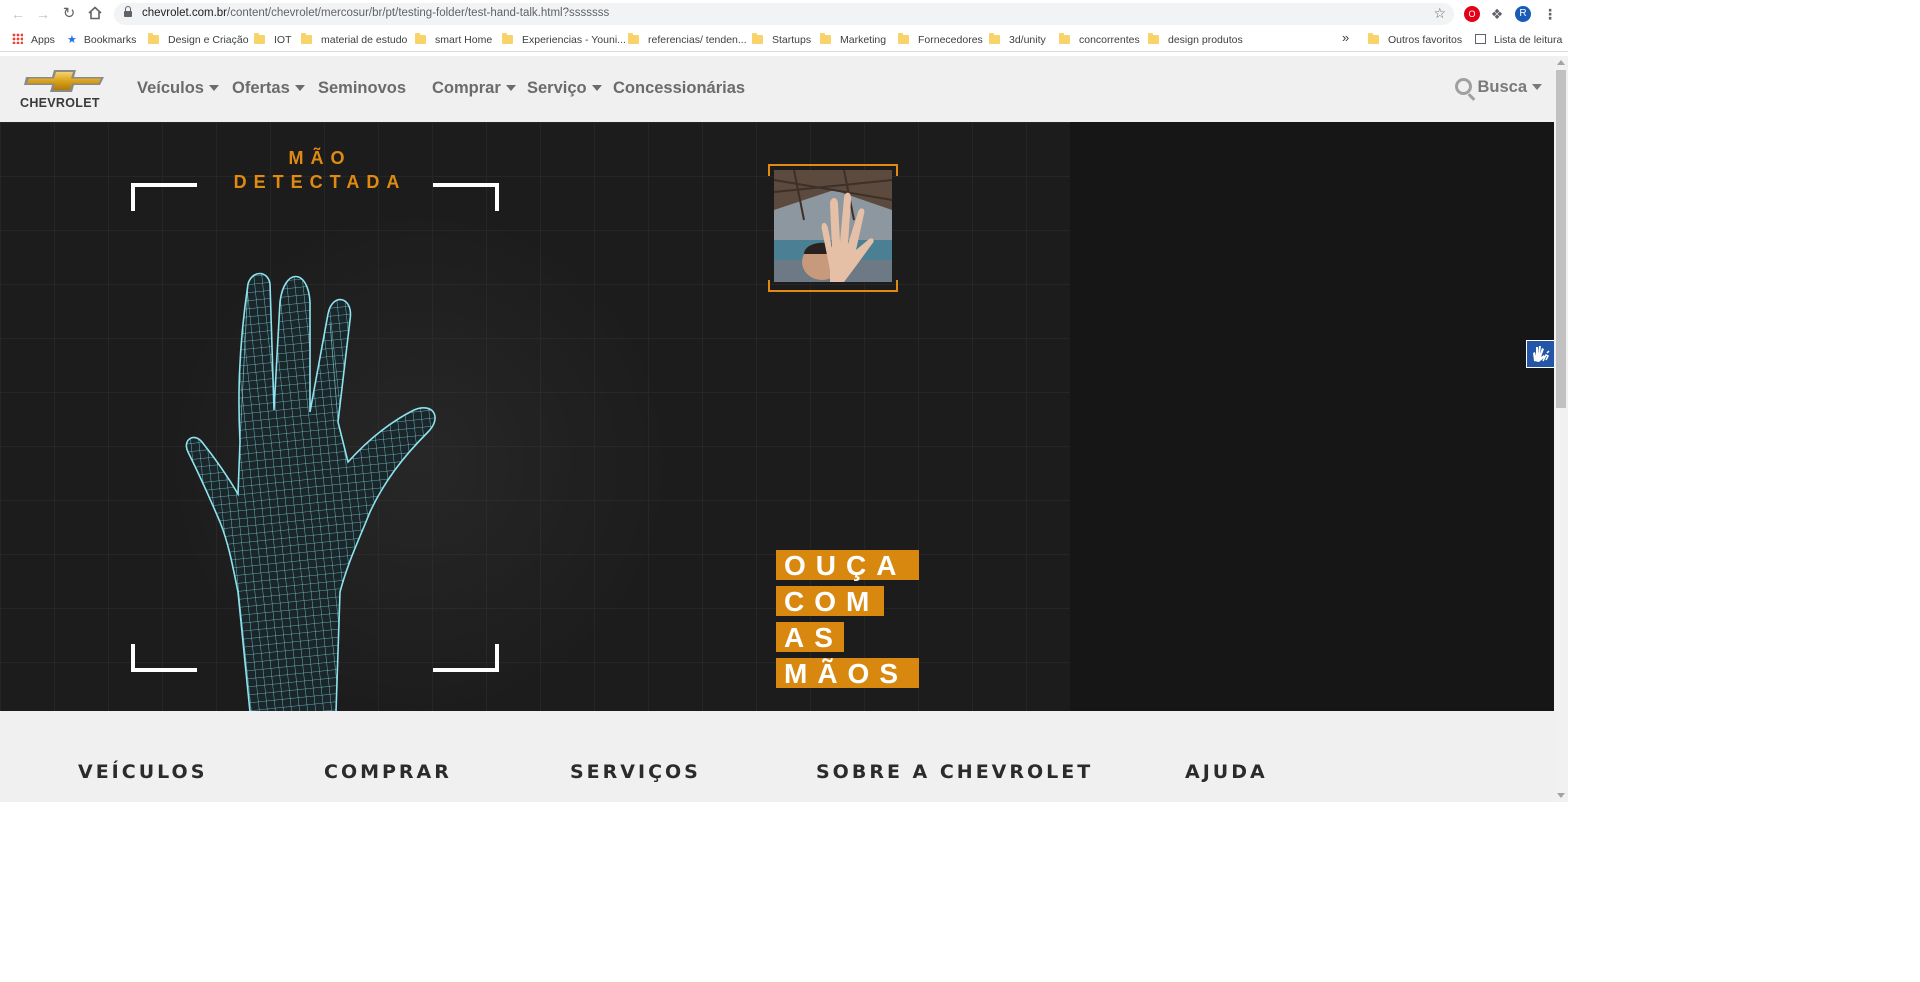 Image resolution: width=1920 pixels, height=982 pixels. I want to click on bookmark-folder: Marketing, so click(853, 40).